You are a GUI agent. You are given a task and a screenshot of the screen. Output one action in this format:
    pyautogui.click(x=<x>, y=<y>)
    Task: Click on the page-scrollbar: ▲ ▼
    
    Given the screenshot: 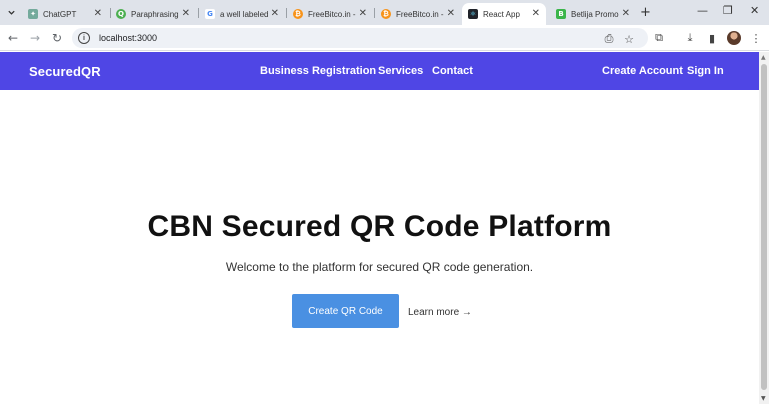 What is the action you would take?
    pyautogui.click(x=764, y=228)
    